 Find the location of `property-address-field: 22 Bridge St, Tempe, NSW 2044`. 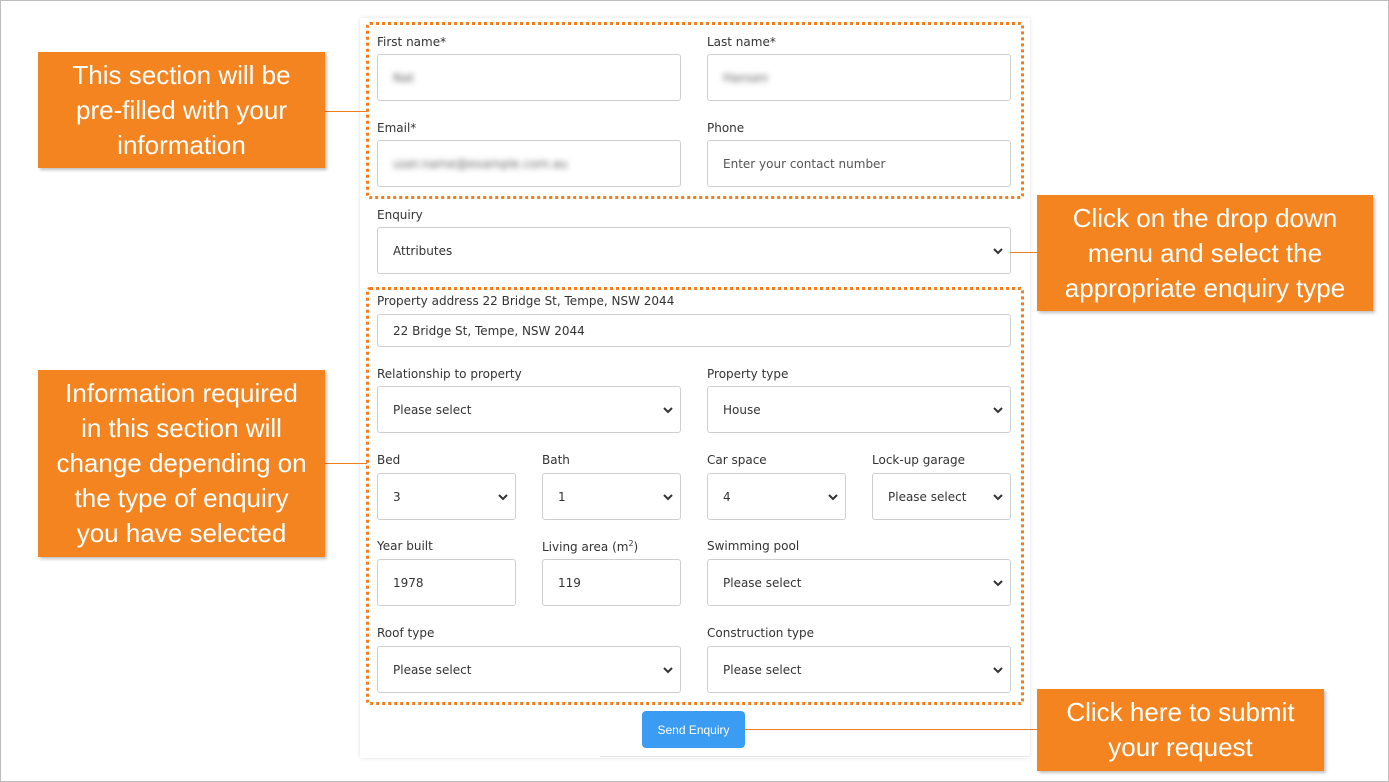

property-address-field: 22 Bridge St, Tempe, NSW 2044 is located at coordinates (694, 330).